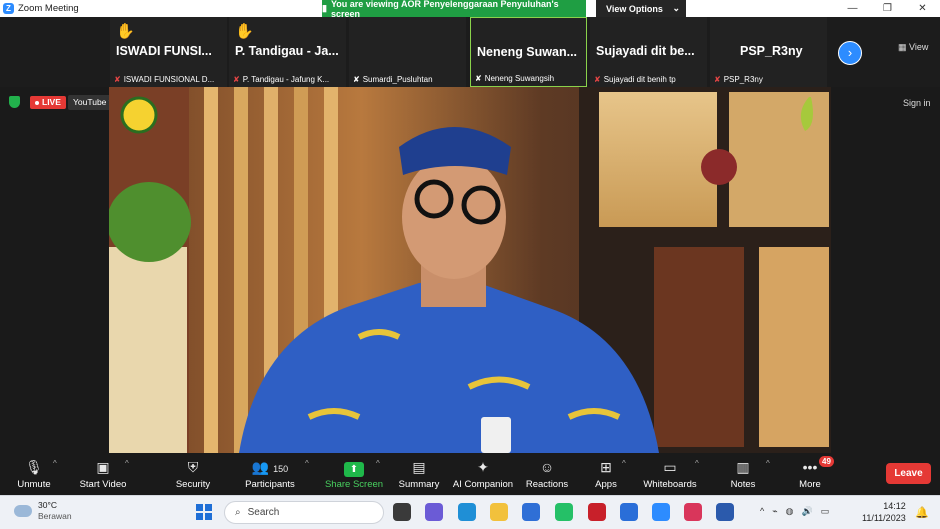 This screenshot has height=529, width=940. I want to click on grid-view-icon: ▦, so click(904, 47).